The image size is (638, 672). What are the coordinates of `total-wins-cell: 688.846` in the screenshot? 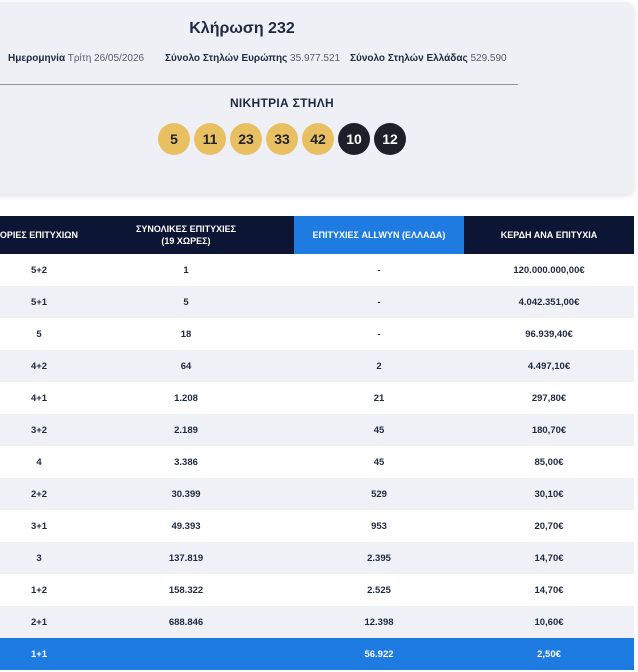 It's located at (186, 622).